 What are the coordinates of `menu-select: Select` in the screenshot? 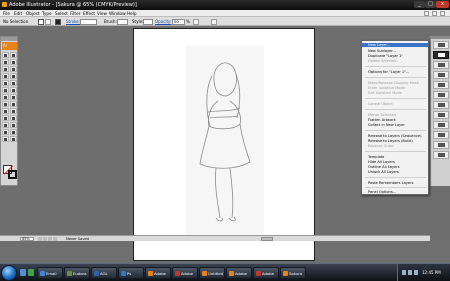 It's located at (61, 13).